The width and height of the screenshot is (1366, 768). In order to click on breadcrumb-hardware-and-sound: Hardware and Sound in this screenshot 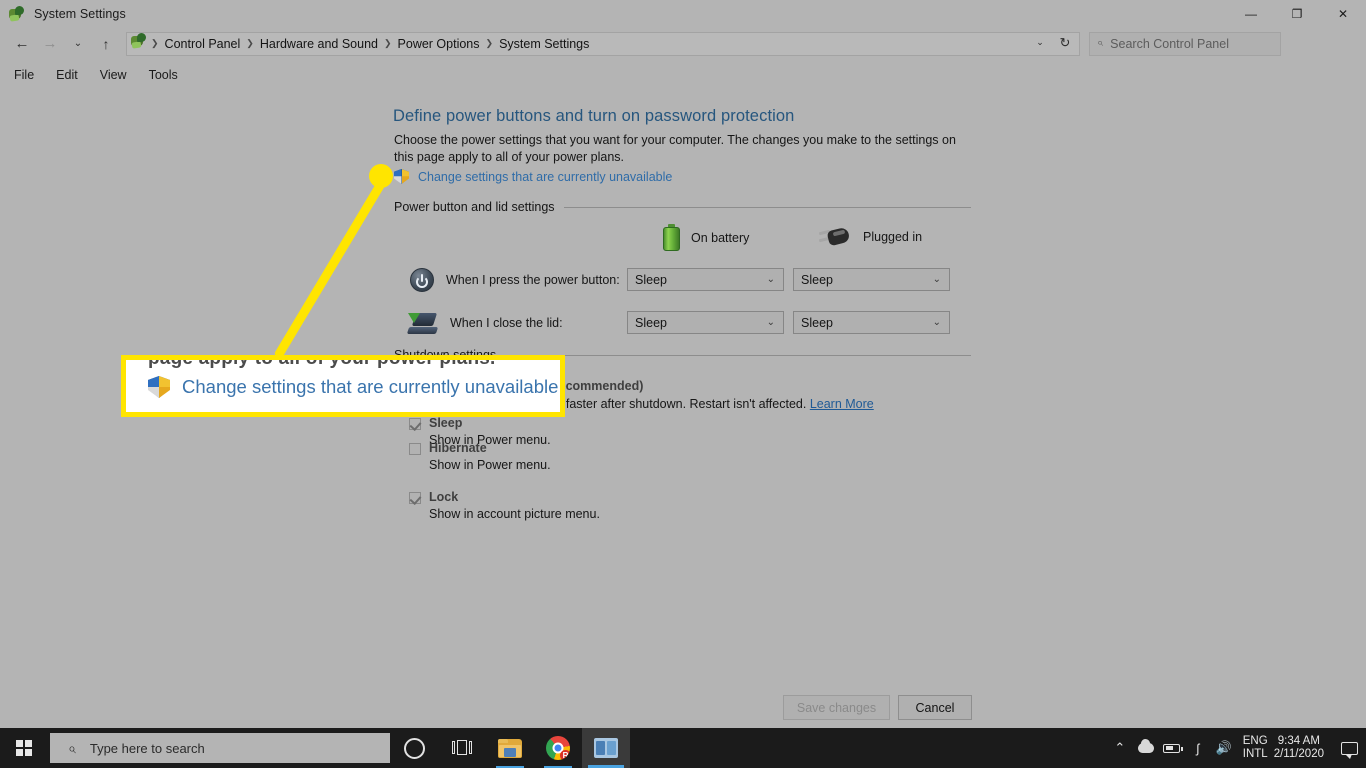, I will do `click(319, 44)`.